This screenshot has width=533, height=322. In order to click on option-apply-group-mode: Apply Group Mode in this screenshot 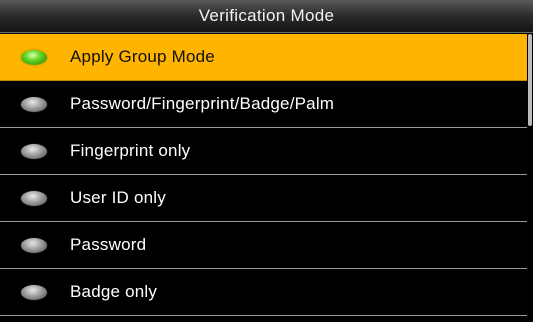, I will do `click(263, 57)`.